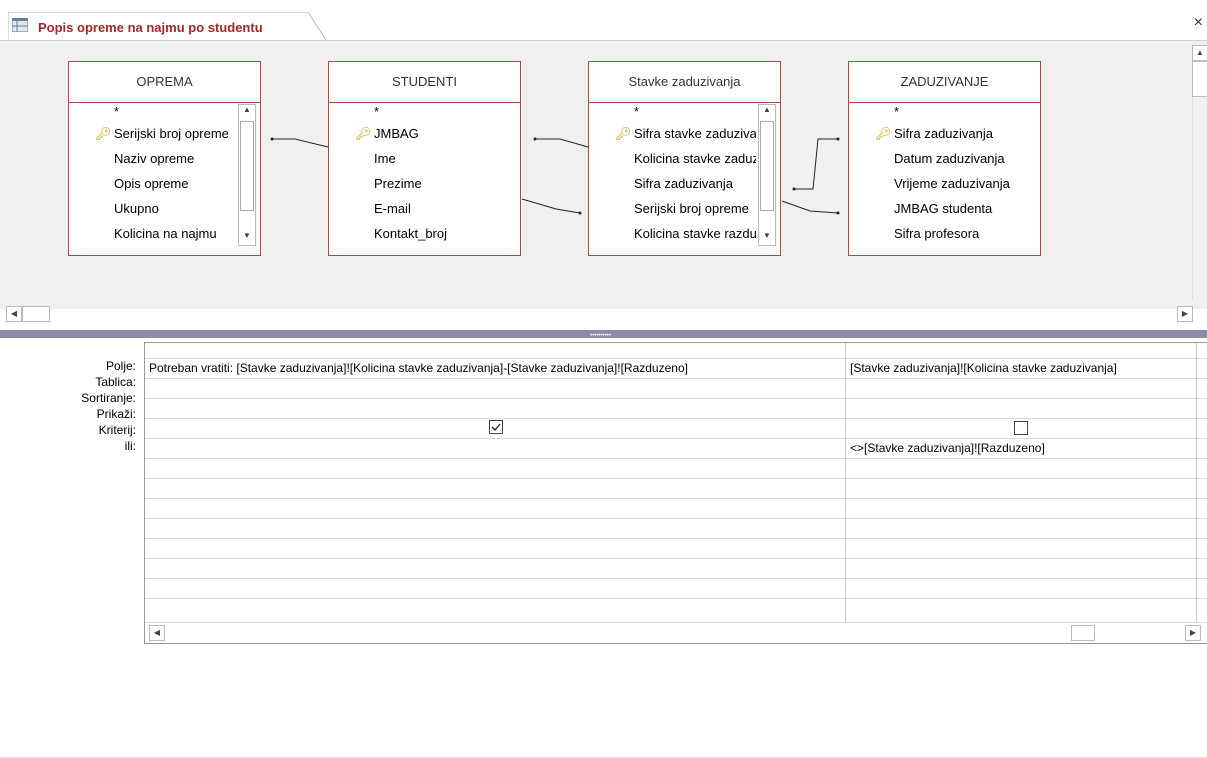  I want to click on cell-criteria: <>[Stavke zaduzivanja]![Razduzeno], so click(947, 448).